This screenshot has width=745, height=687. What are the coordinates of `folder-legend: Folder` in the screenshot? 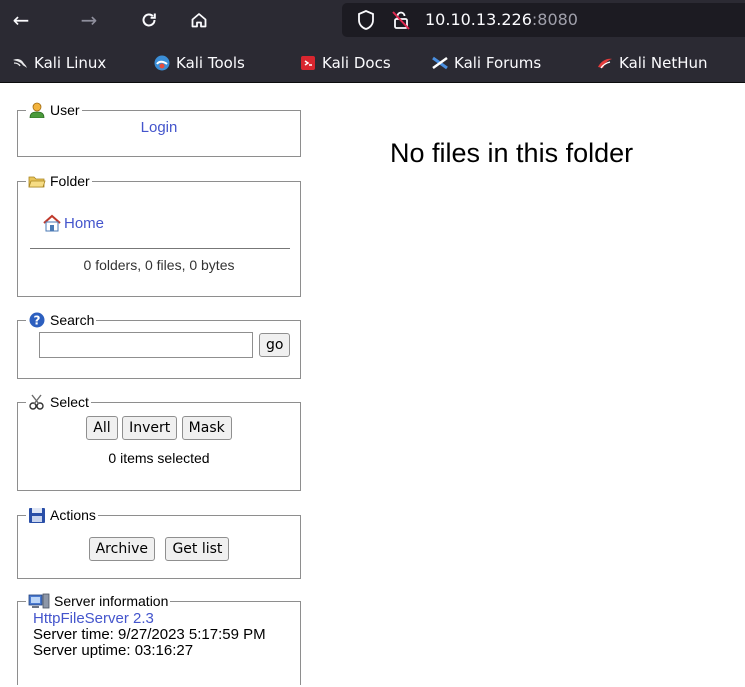 It's located at (59, 181).